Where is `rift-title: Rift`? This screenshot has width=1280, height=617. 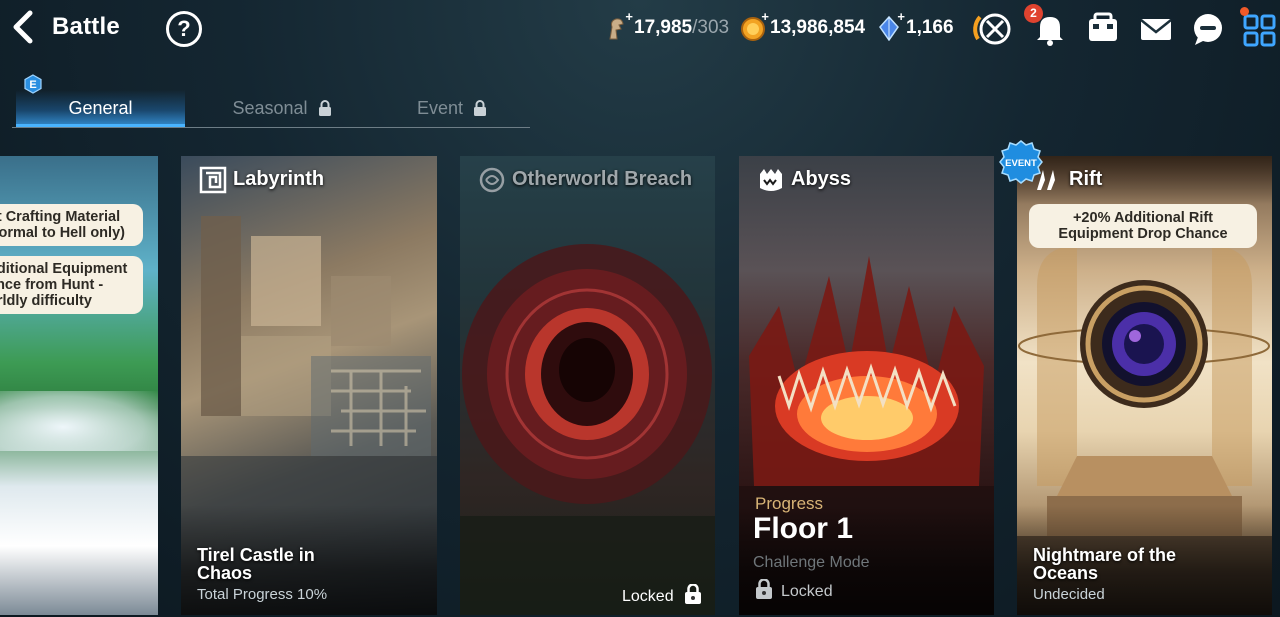
rift-title: Rift is located at coordinates (1086, 179).